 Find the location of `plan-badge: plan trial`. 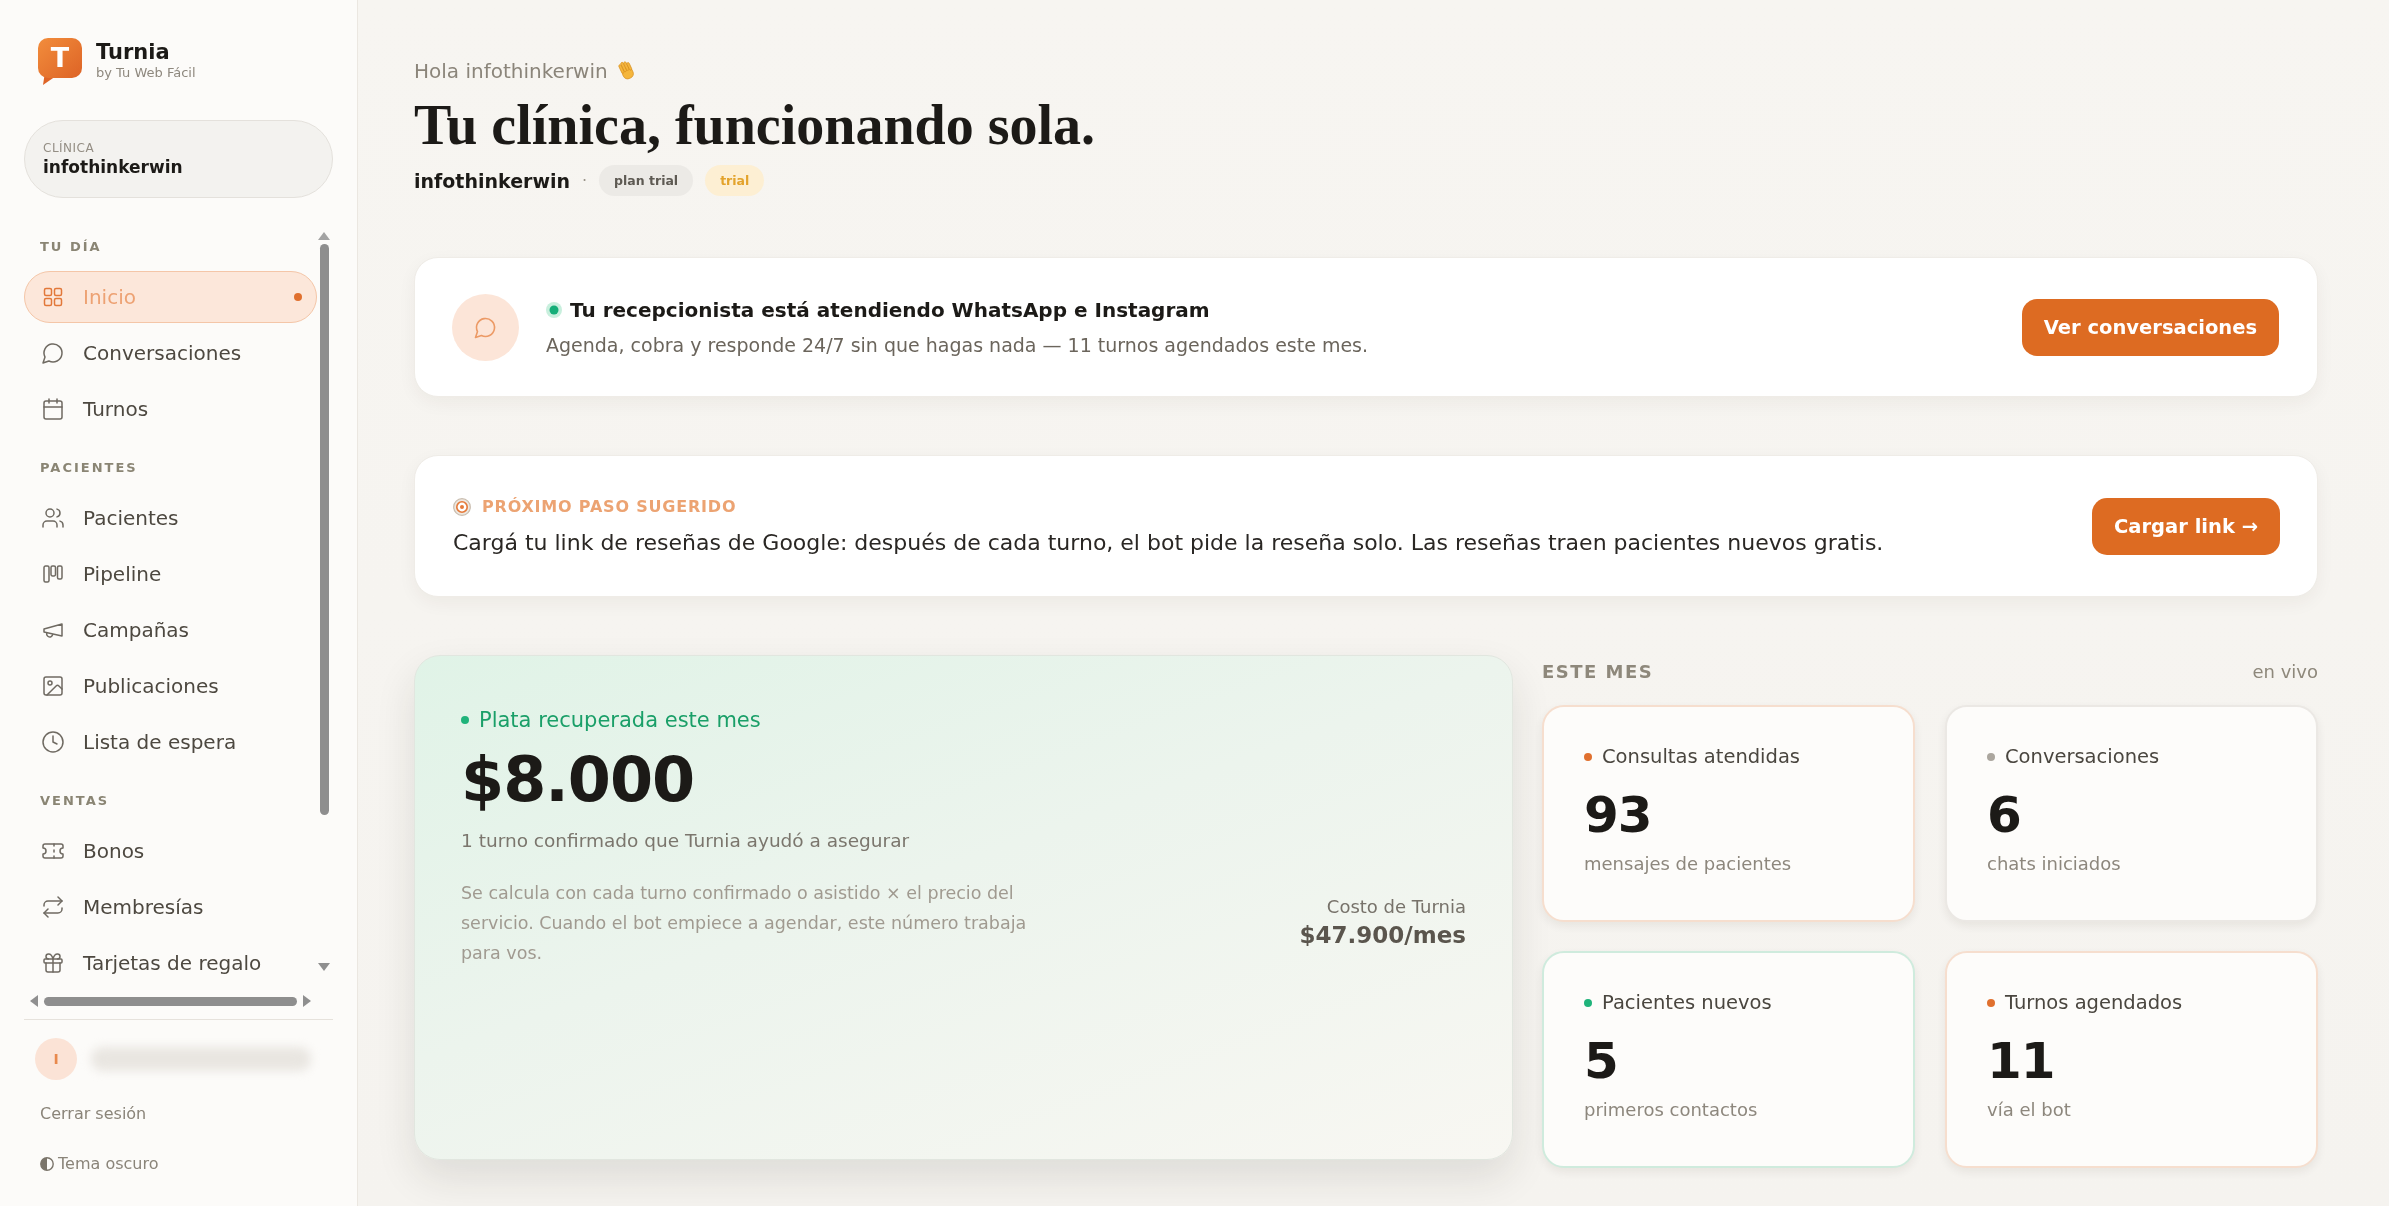

plan-badge: plan trial is located at coordinates (646, 180).